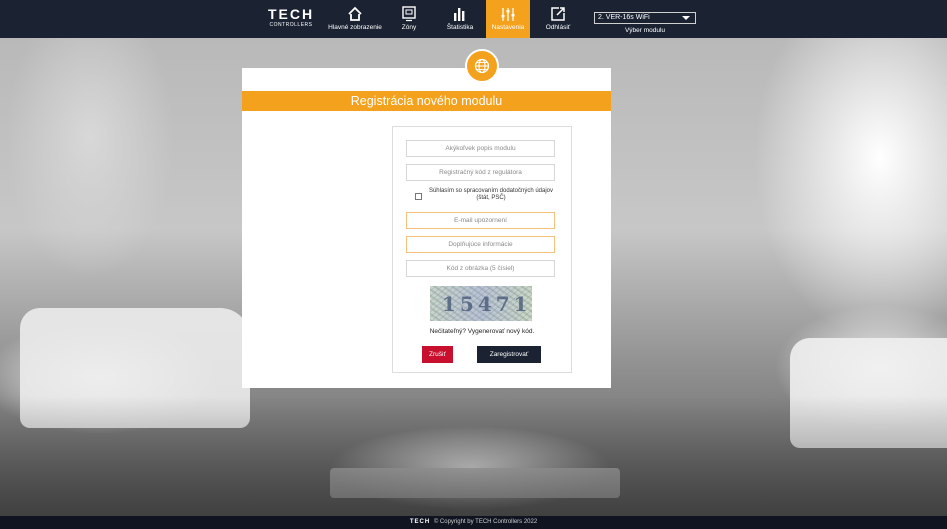 This screenshot has width=947, height=529. Describe the element at coordinates (409, 27) in the screenshot. I see `nav-label-zones: Zóny` at that location.